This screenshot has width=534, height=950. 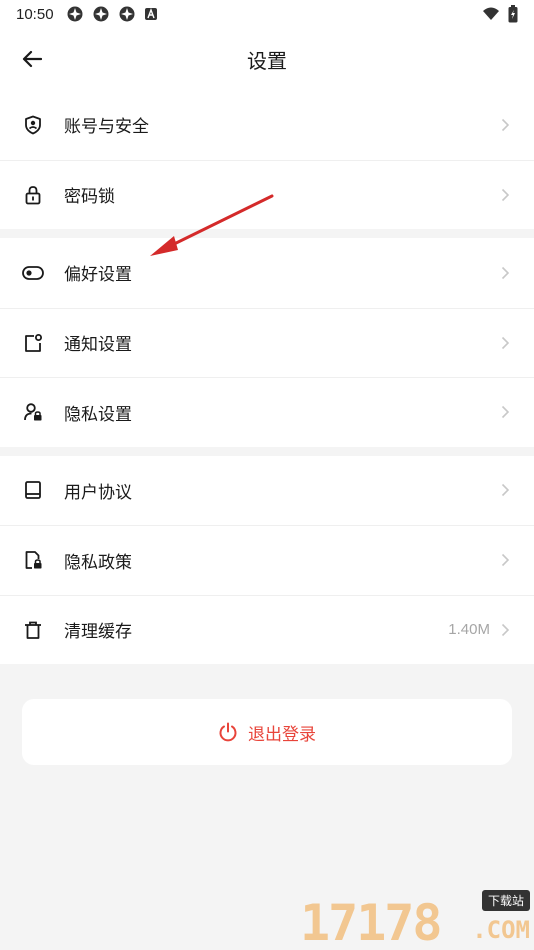 I want to click on annotation-arrow-icon, so click(x=212, y=225).